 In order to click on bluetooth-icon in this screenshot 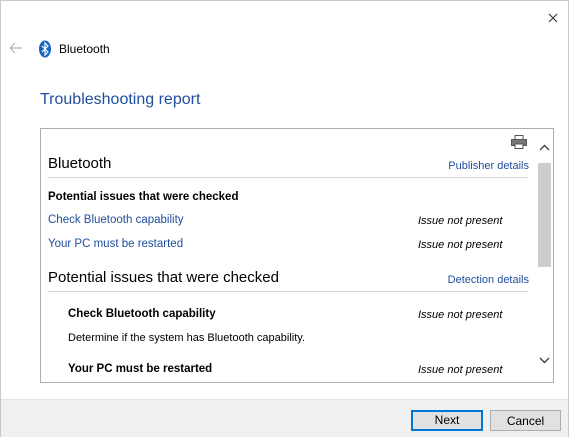, I will do `click(45, 49)`.